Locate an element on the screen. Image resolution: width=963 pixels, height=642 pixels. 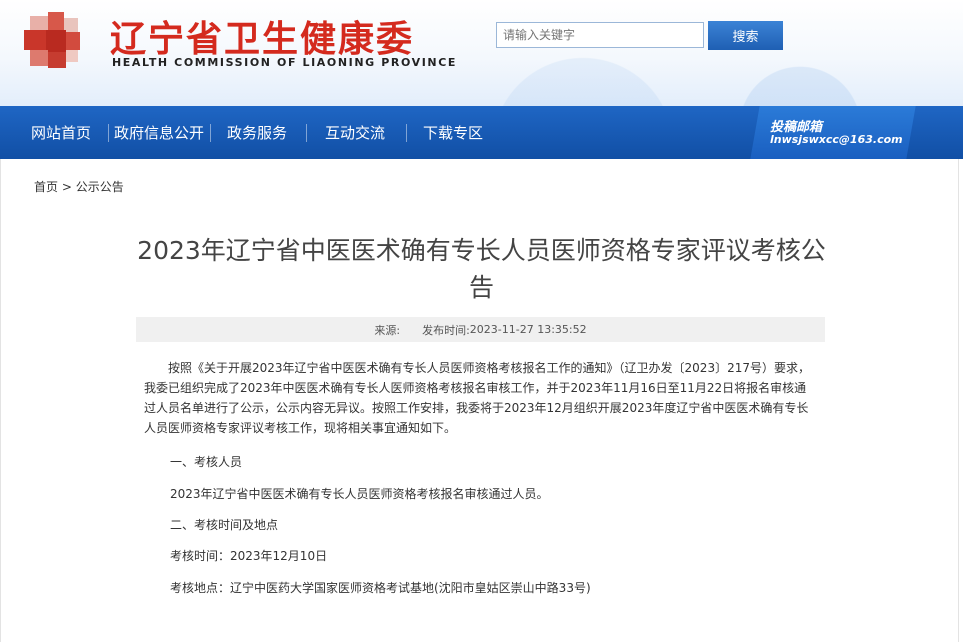
breadcrumb: 首页 > 公示公告 is located at coordinates (79, 186).